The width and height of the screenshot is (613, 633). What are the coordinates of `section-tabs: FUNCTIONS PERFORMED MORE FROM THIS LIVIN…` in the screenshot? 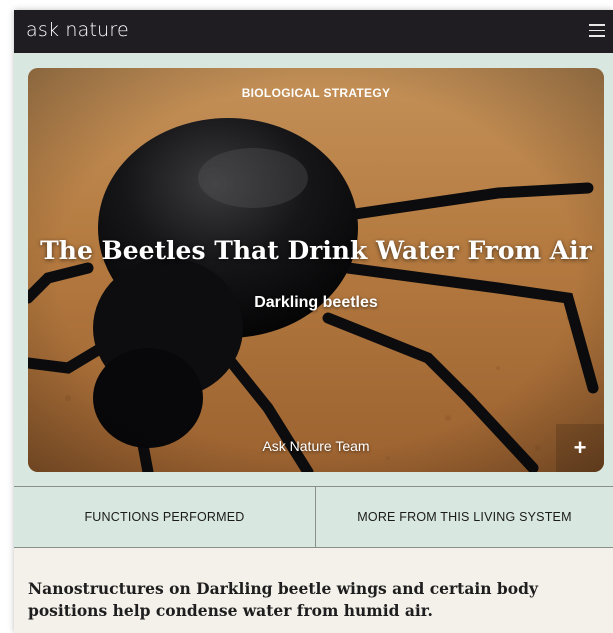 It's located at (313, 517).